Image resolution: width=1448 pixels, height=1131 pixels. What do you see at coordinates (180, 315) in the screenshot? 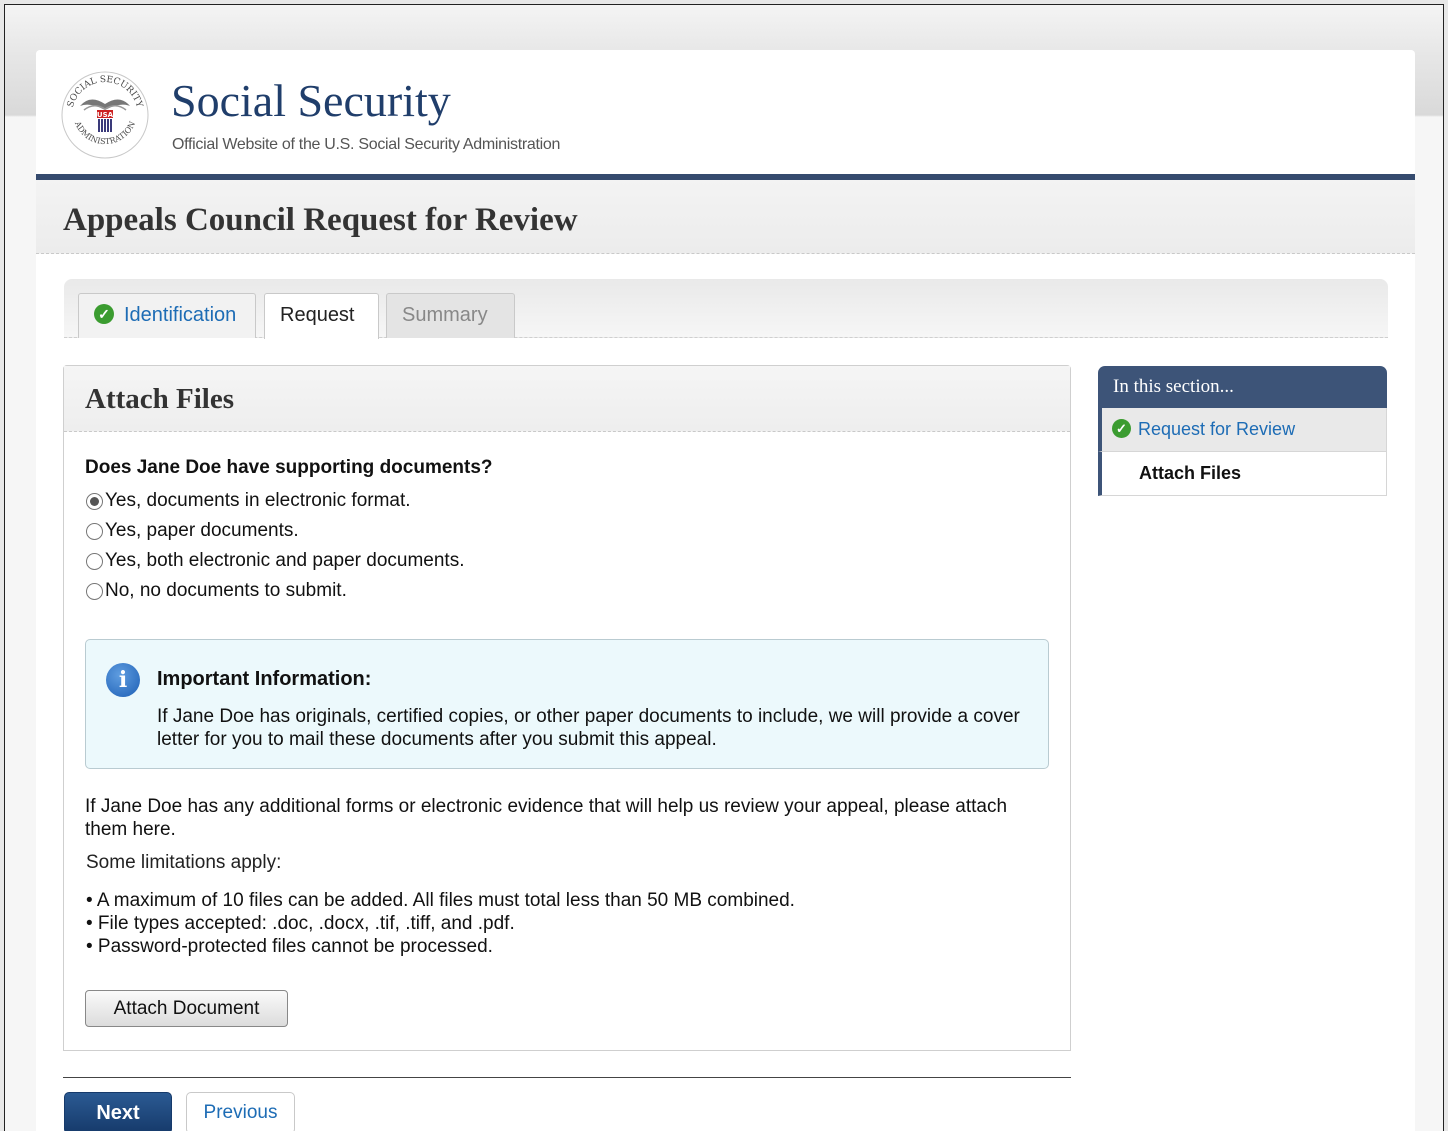
I see `tab-identification-label: Identification` at bounding box center [180, 315].